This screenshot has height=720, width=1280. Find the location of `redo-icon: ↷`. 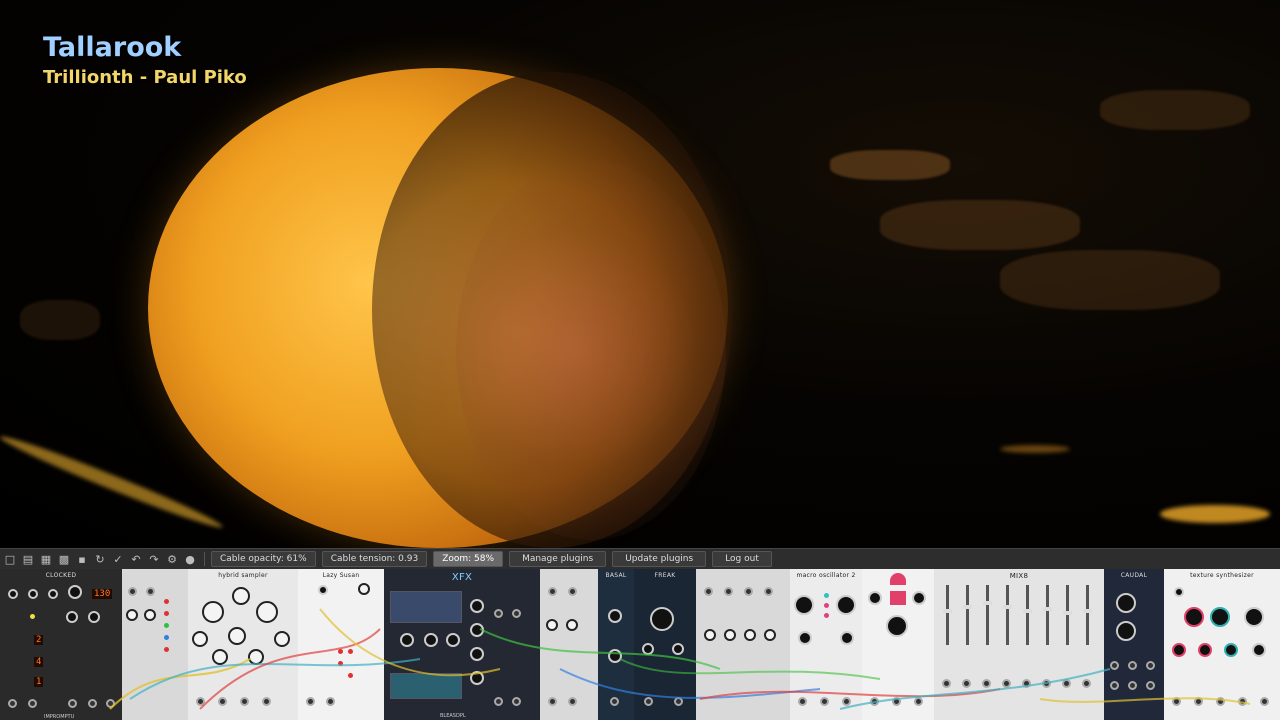

redo-icon: ↷ is located at coordinates (154, 559).